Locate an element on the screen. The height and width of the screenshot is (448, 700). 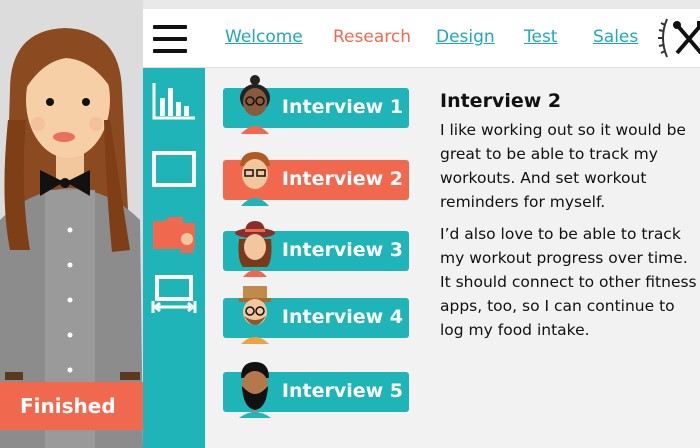
persona-folder-icon is located at coordinates (174, 234).